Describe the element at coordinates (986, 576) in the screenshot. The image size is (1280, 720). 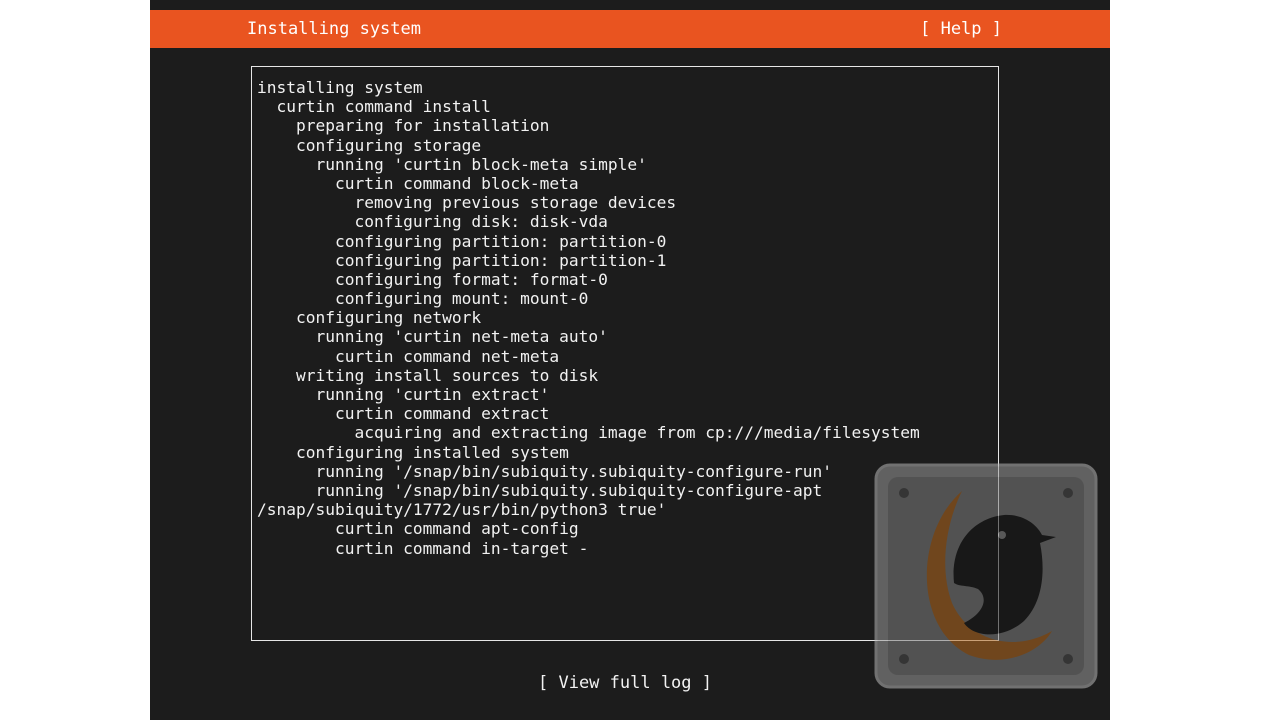
I see `penguin-logo-icon` at that location.